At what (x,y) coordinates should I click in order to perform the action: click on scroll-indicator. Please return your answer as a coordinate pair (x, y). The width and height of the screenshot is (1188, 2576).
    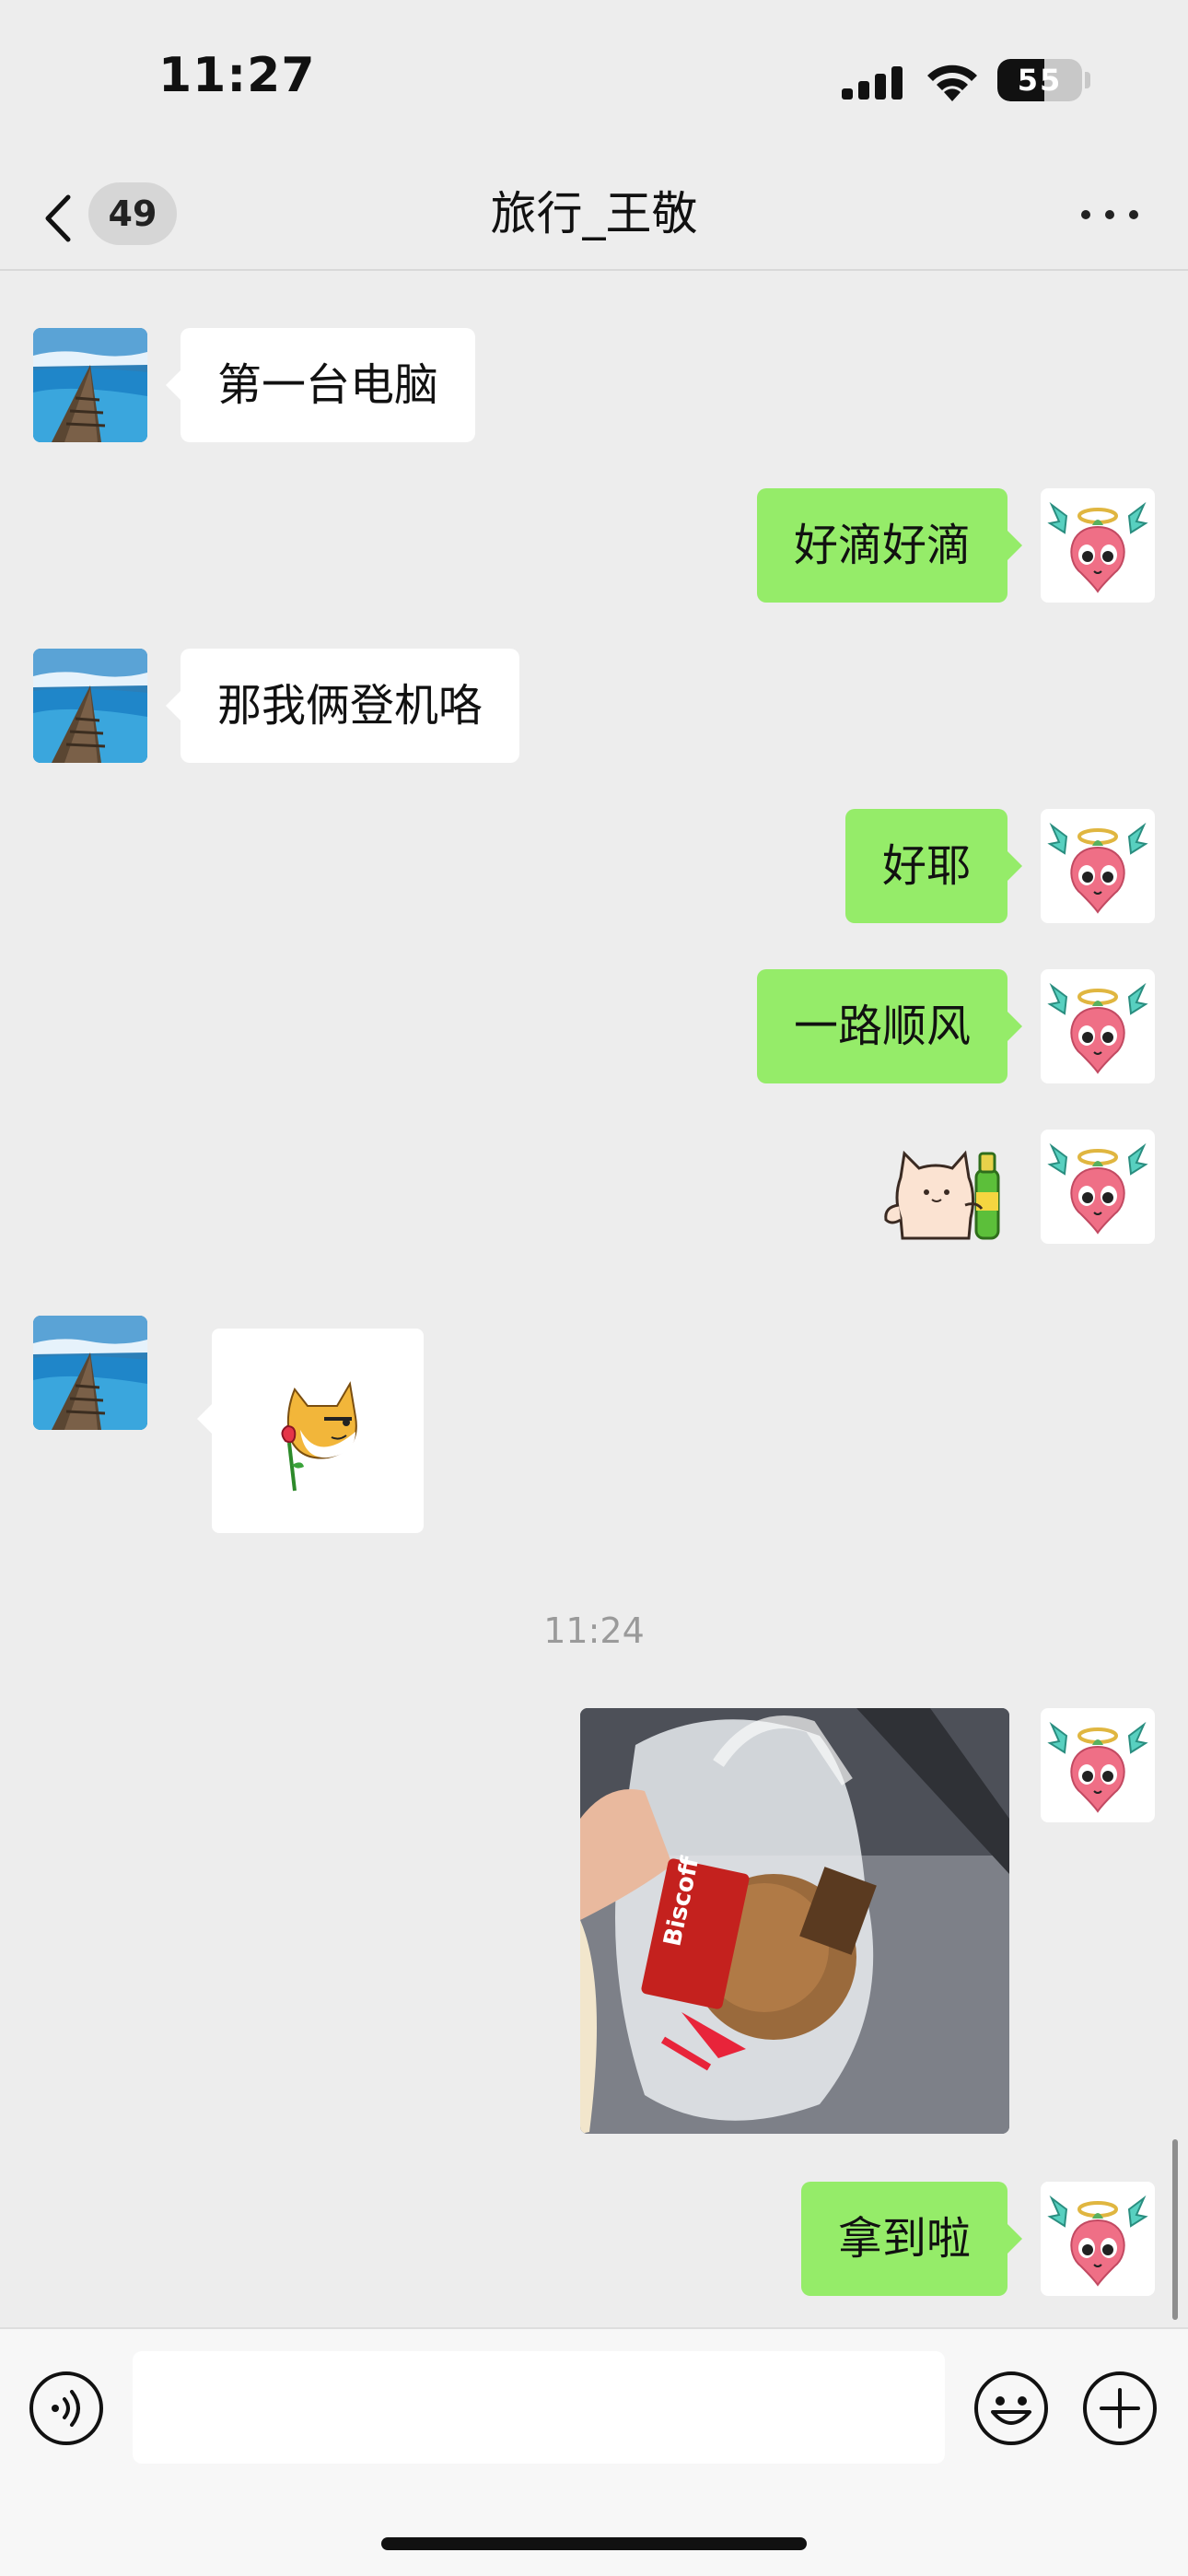
    Looking at the image, I should click on (1175, 2229).